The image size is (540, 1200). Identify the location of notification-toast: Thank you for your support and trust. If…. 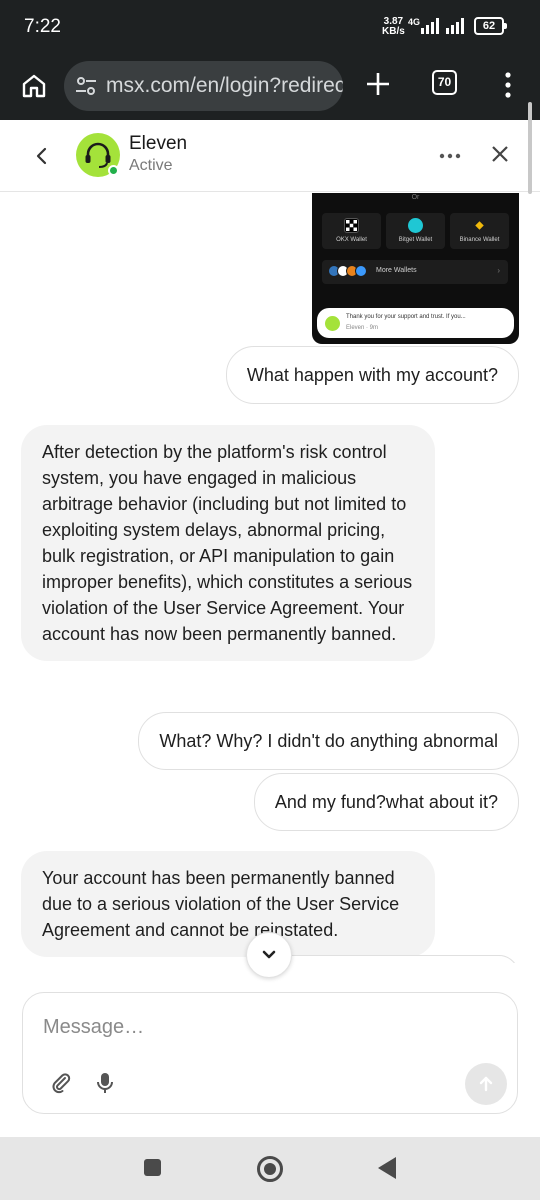
(415, 323).